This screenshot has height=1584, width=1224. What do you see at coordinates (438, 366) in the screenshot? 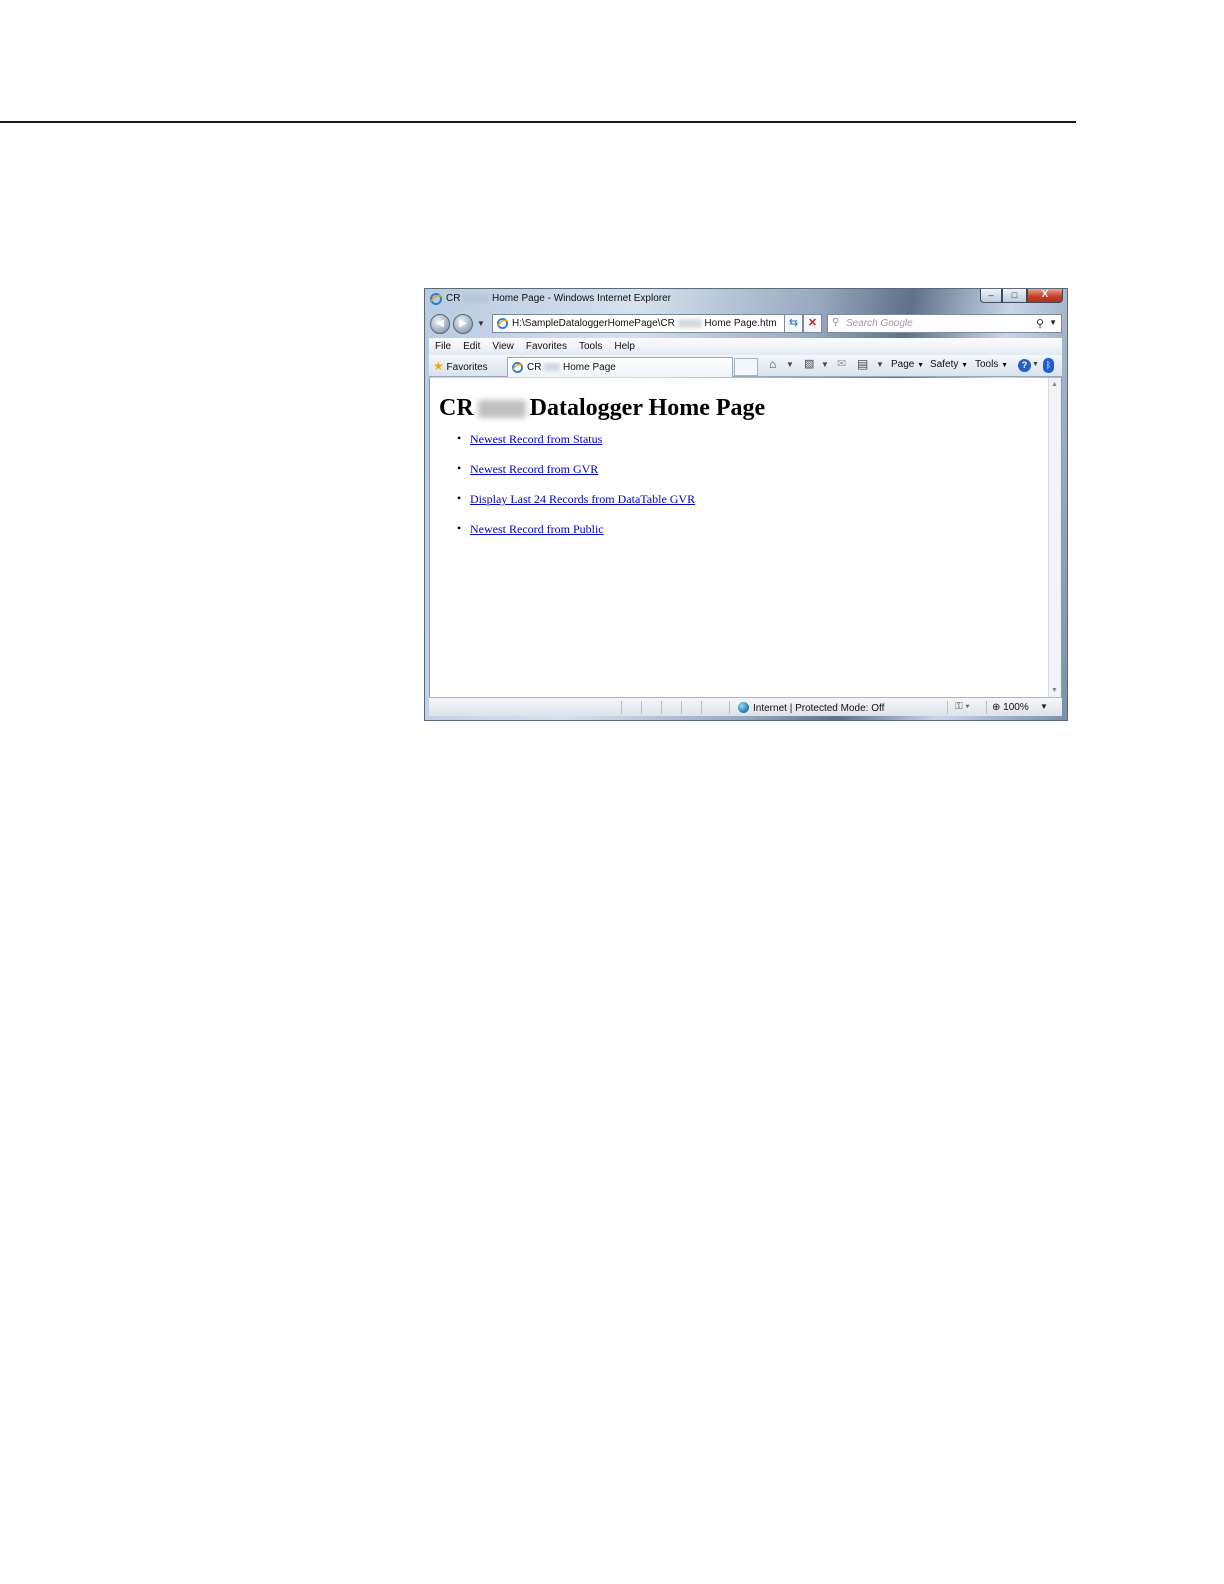
I see `star-icon: ★` at bounding box center [438, 366].